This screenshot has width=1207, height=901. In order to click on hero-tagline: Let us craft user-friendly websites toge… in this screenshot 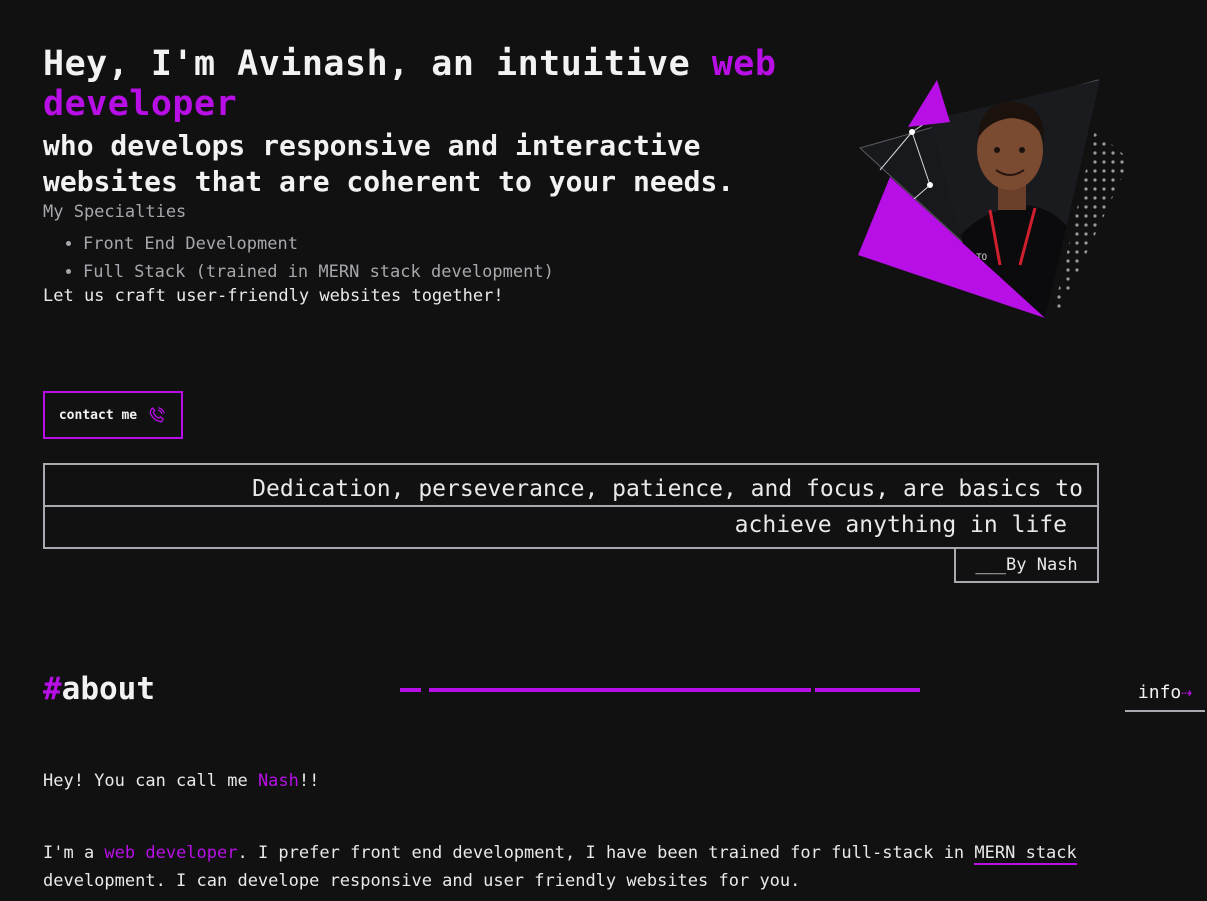, I will do `click(273, 296)`.